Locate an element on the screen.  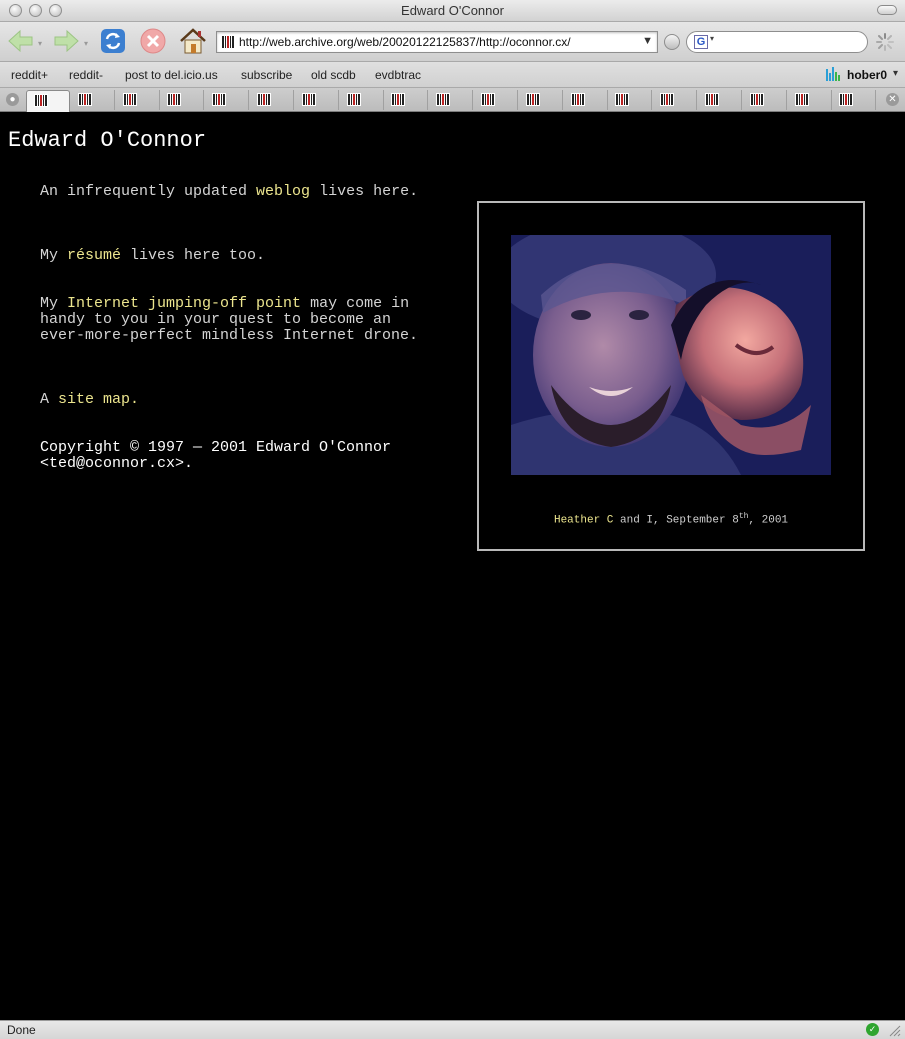
close-tab-icon: ✕ is located at coordinates (892, 99).